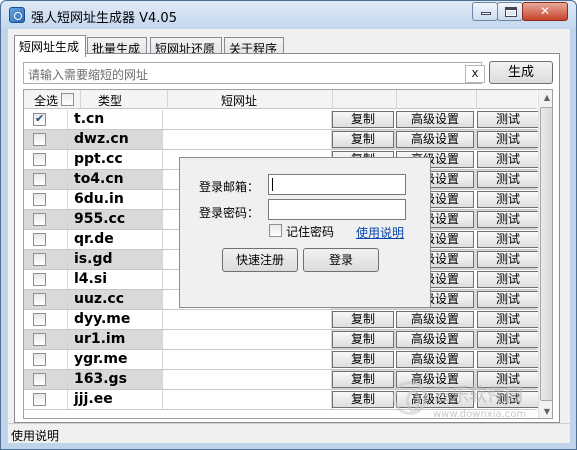 This screenshot has height=450, width=577. What do you see at coordinates (67, 99) in the screenshot?
I see `select-all-checkbox` at bounding box center [67, 99].